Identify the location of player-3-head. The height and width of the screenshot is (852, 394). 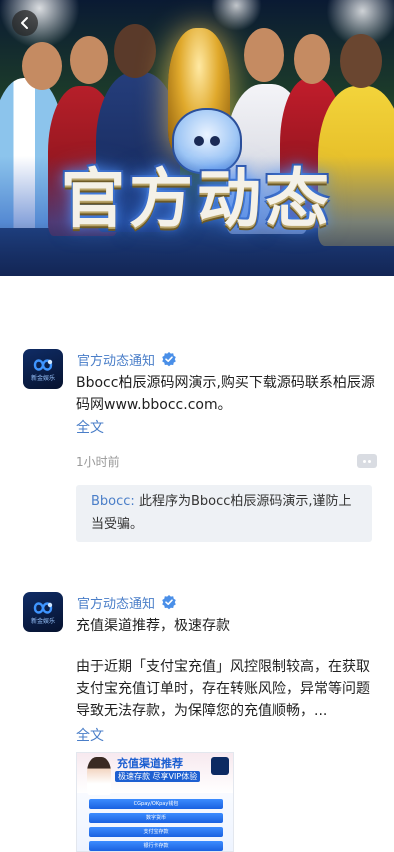
(135, 51).